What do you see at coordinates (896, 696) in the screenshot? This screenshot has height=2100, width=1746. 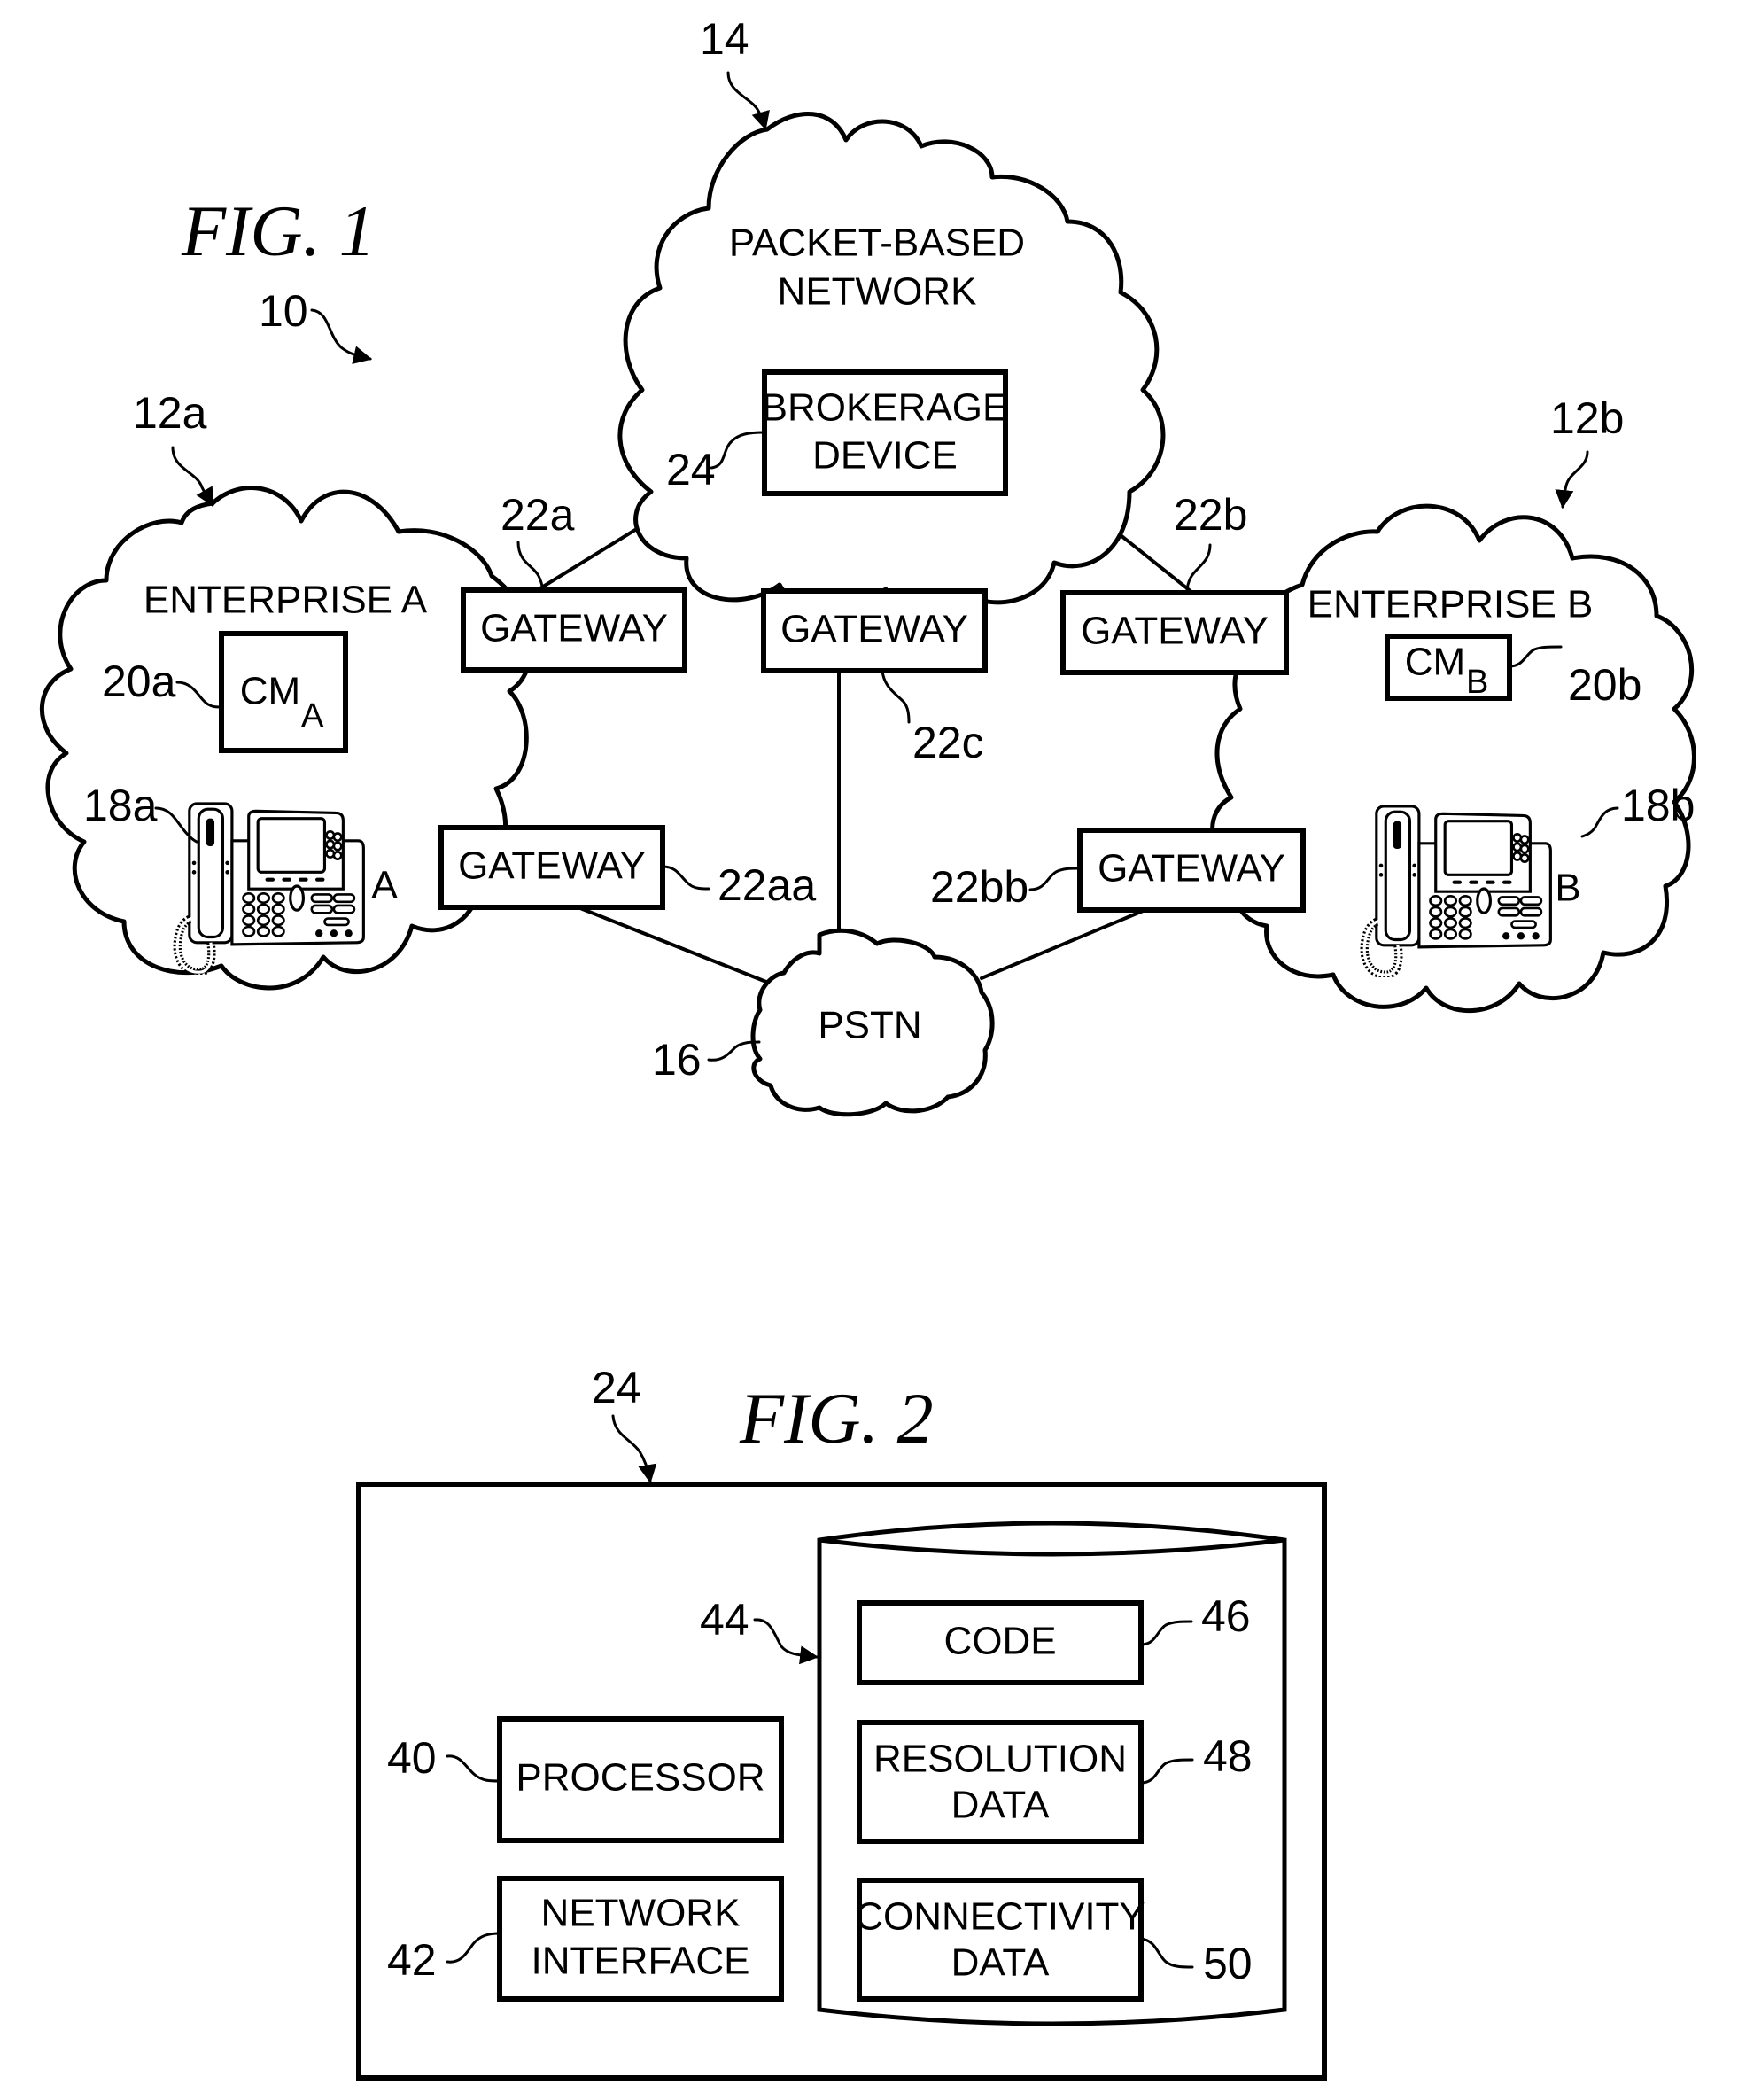 I see `leader-22c` at bounding box center [896, 696].